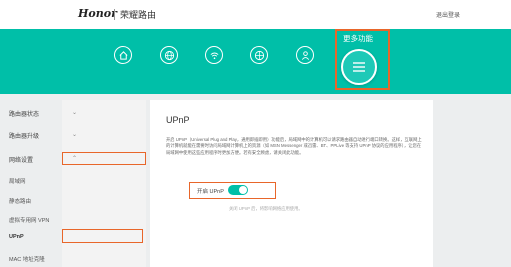 Image resolution: width=511 pixels, height=267 pixels. Describe the element at coordinates (29, 220) in the screenshot. I see `sidebar-subitem-vpn: 虚拟专用网 VPN` at that location.